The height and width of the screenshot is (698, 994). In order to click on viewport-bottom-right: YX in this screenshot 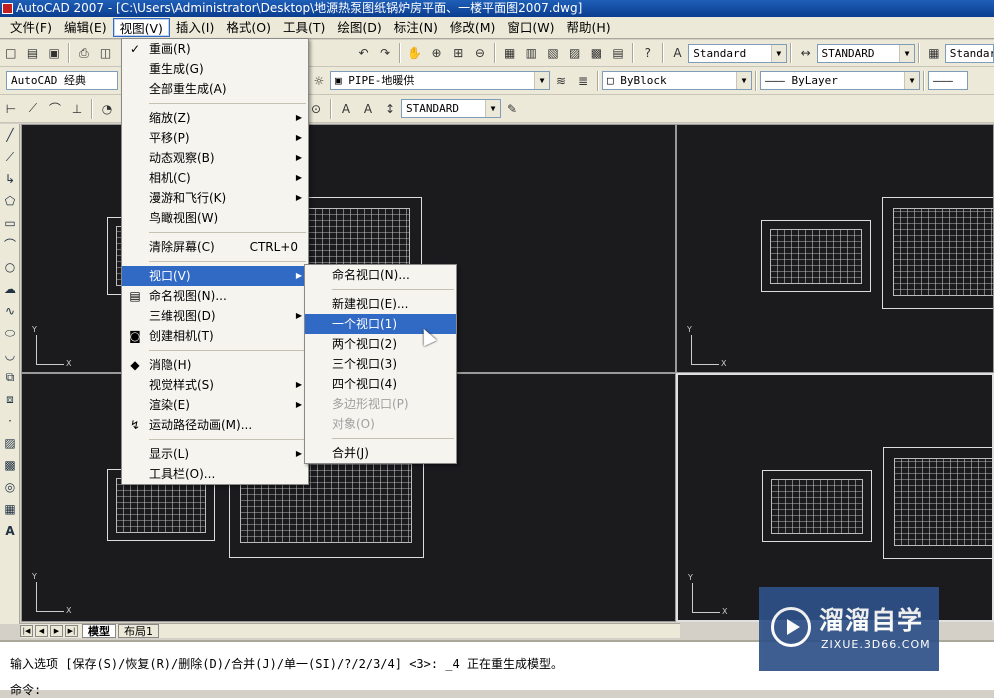, I will do `click(835, 497)`.